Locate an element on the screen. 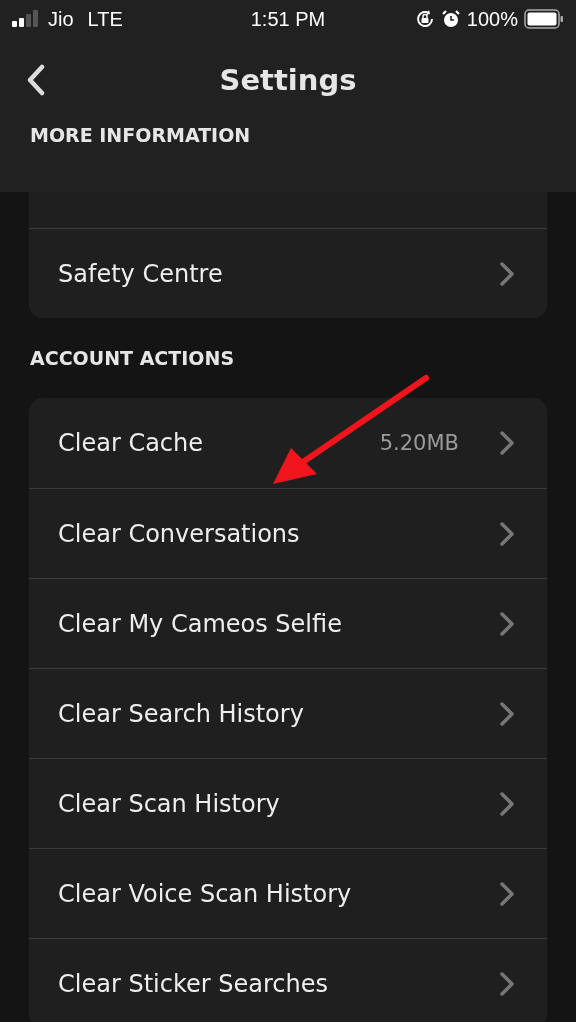  carrier-name: Jio is located at coordinates (61, 19).